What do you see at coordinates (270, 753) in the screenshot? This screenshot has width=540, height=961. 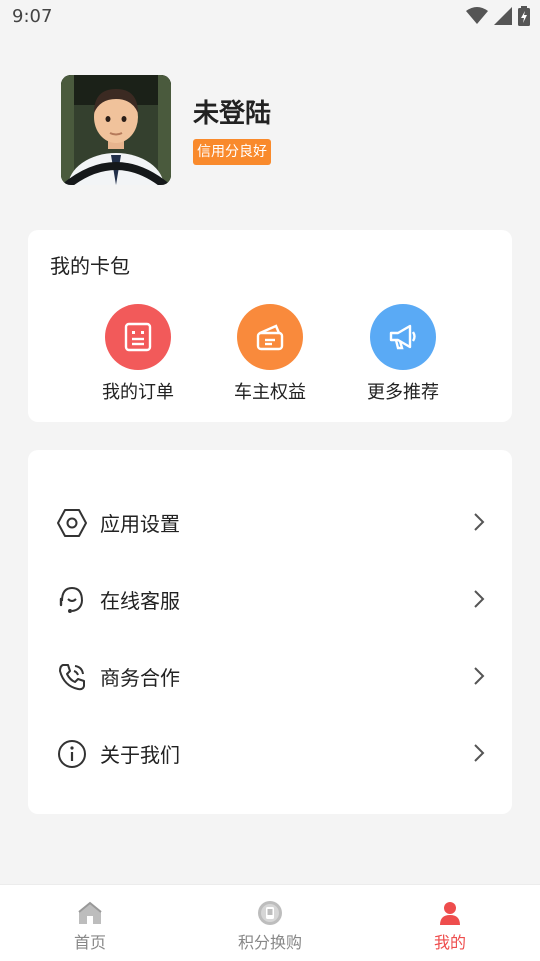 I see `menu-item-about: 关于我们` at bounding box center [270, 753].